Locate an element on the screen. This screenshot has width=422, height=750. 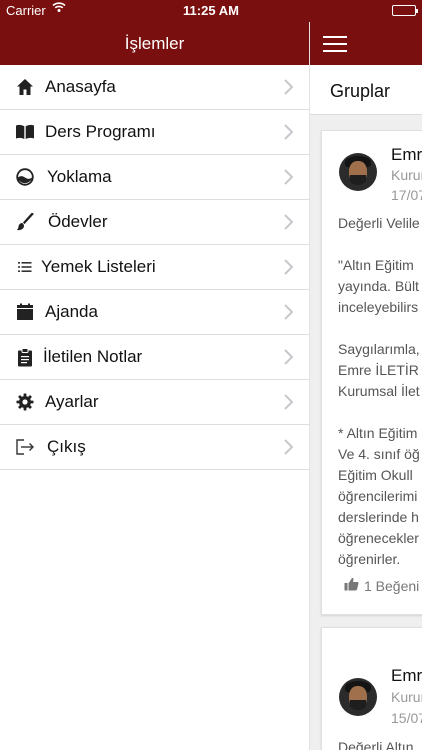
menu-label: Ajanda is located at coordinates (71, 311).